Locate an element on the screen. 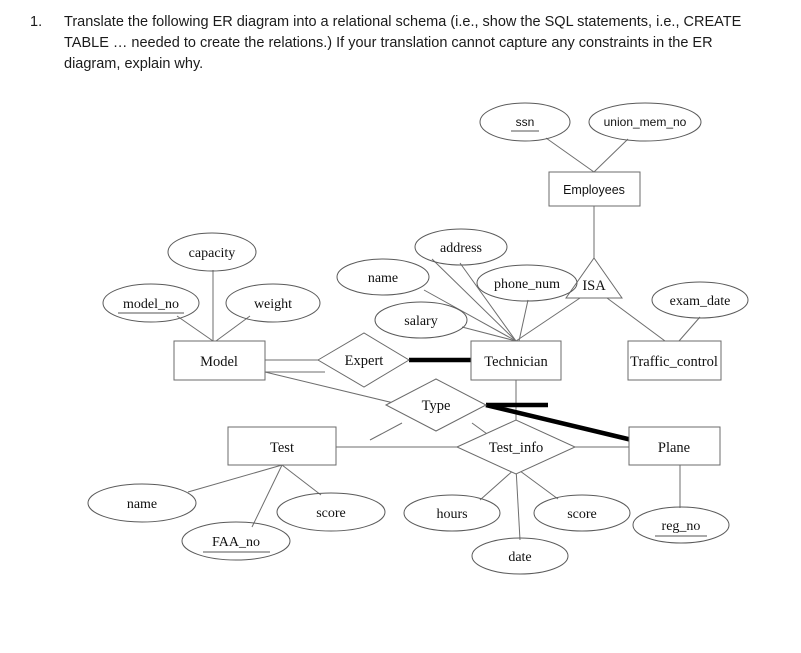 The width and height of the screenshot is (801, 653). attribute-name-technician: name is located at coordinates (383, 277).